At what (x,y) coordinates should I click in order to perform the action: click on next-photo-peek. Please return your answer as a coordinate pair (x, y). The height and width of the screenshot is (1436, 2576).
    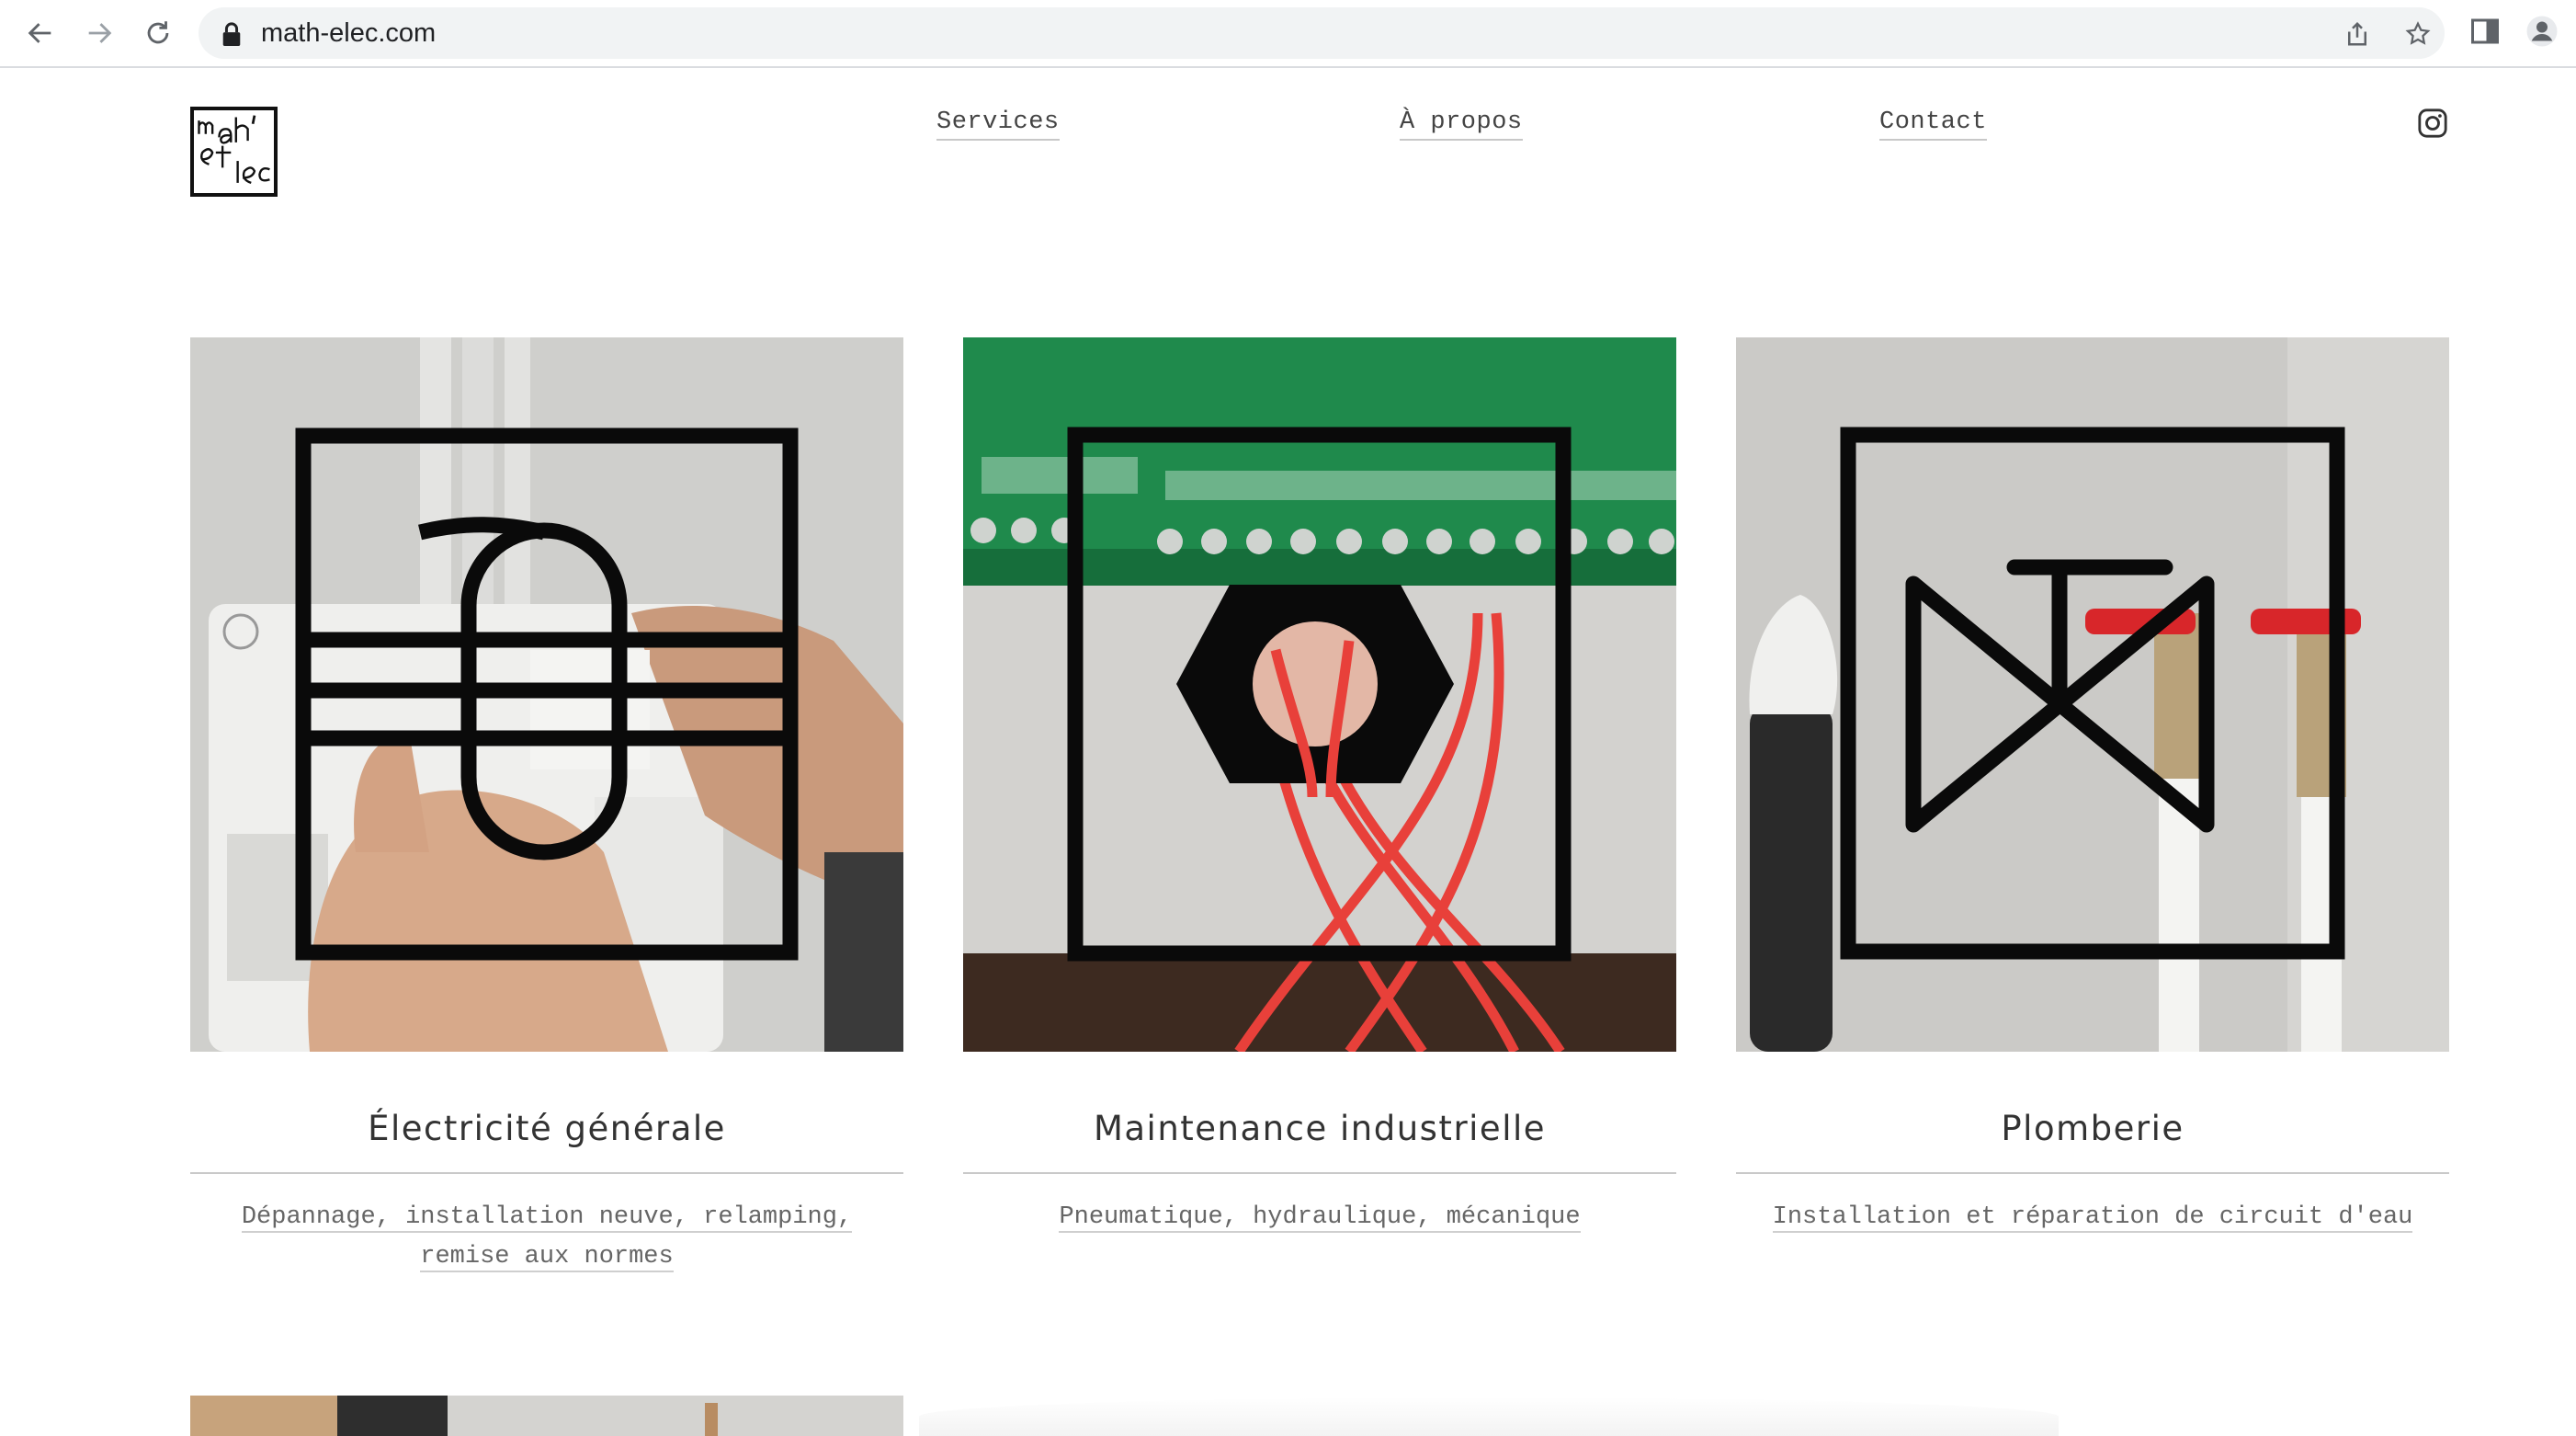
    Looking at the image, I should click on (546, 1416).